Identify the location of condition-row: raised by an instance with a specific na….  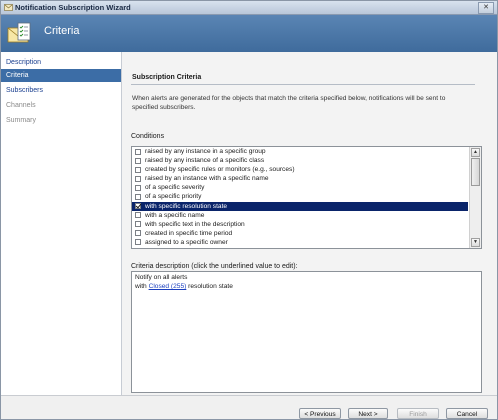
(300, 178).